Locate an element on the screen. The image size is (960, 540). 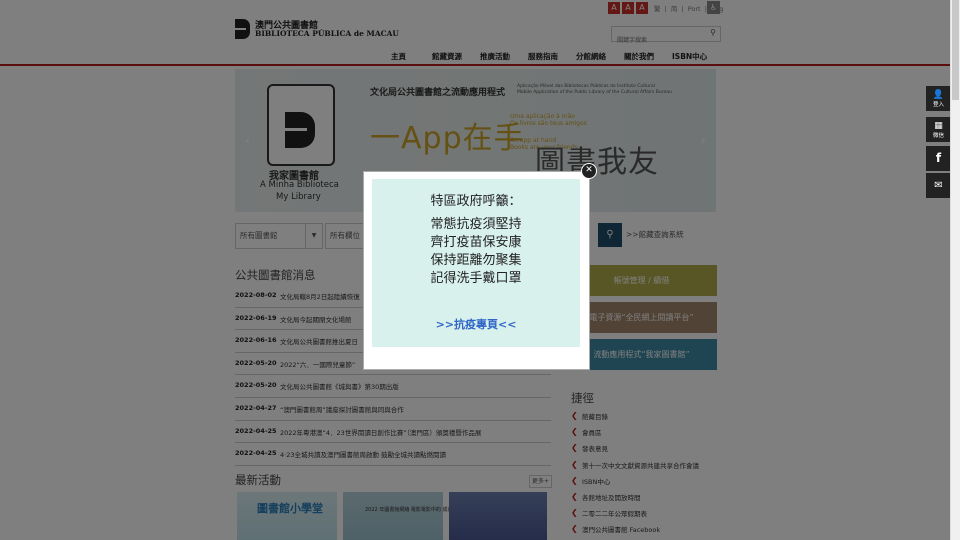
covid-page-link: >>抗疫專頁<< is located at coordinates (476, 324).